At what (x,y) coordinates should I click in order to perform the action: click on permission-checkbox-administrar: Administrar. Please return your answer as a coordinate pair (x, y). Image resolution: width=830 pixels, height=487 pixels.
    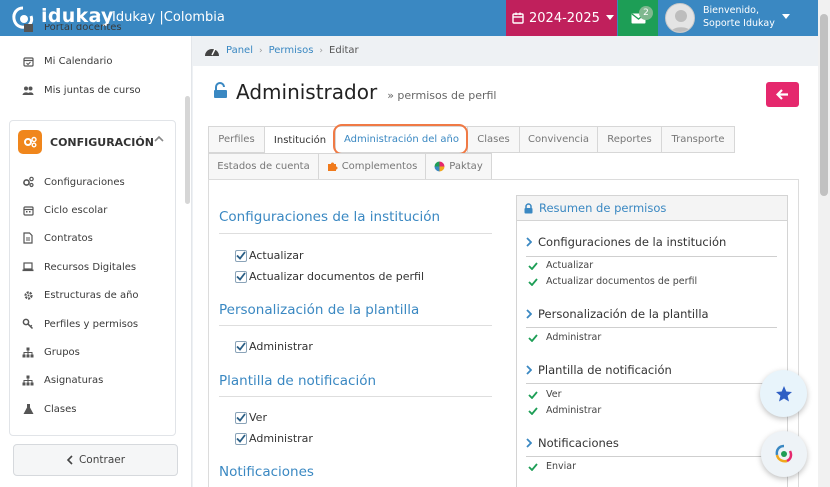
    Looking at the image, I should click on (274, 346).